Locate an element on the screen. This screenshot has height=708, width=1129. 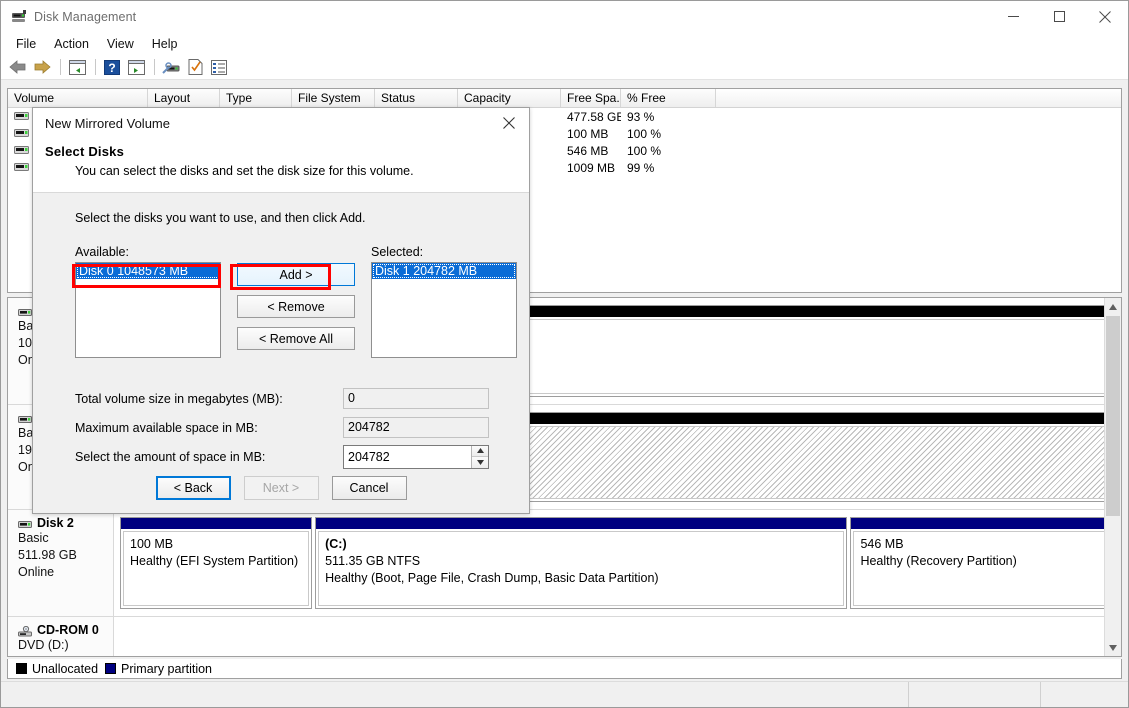
help-icon: ? is located at coordinates (112, 67).